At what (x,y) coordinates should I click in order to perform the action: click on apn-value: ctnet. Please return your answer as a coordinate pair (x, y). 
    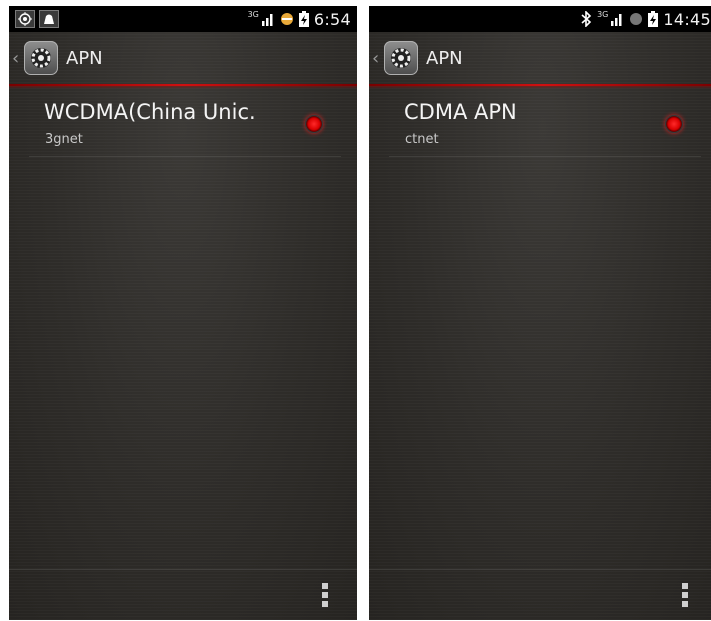
    Looking at the image, I should click on (422, 139).